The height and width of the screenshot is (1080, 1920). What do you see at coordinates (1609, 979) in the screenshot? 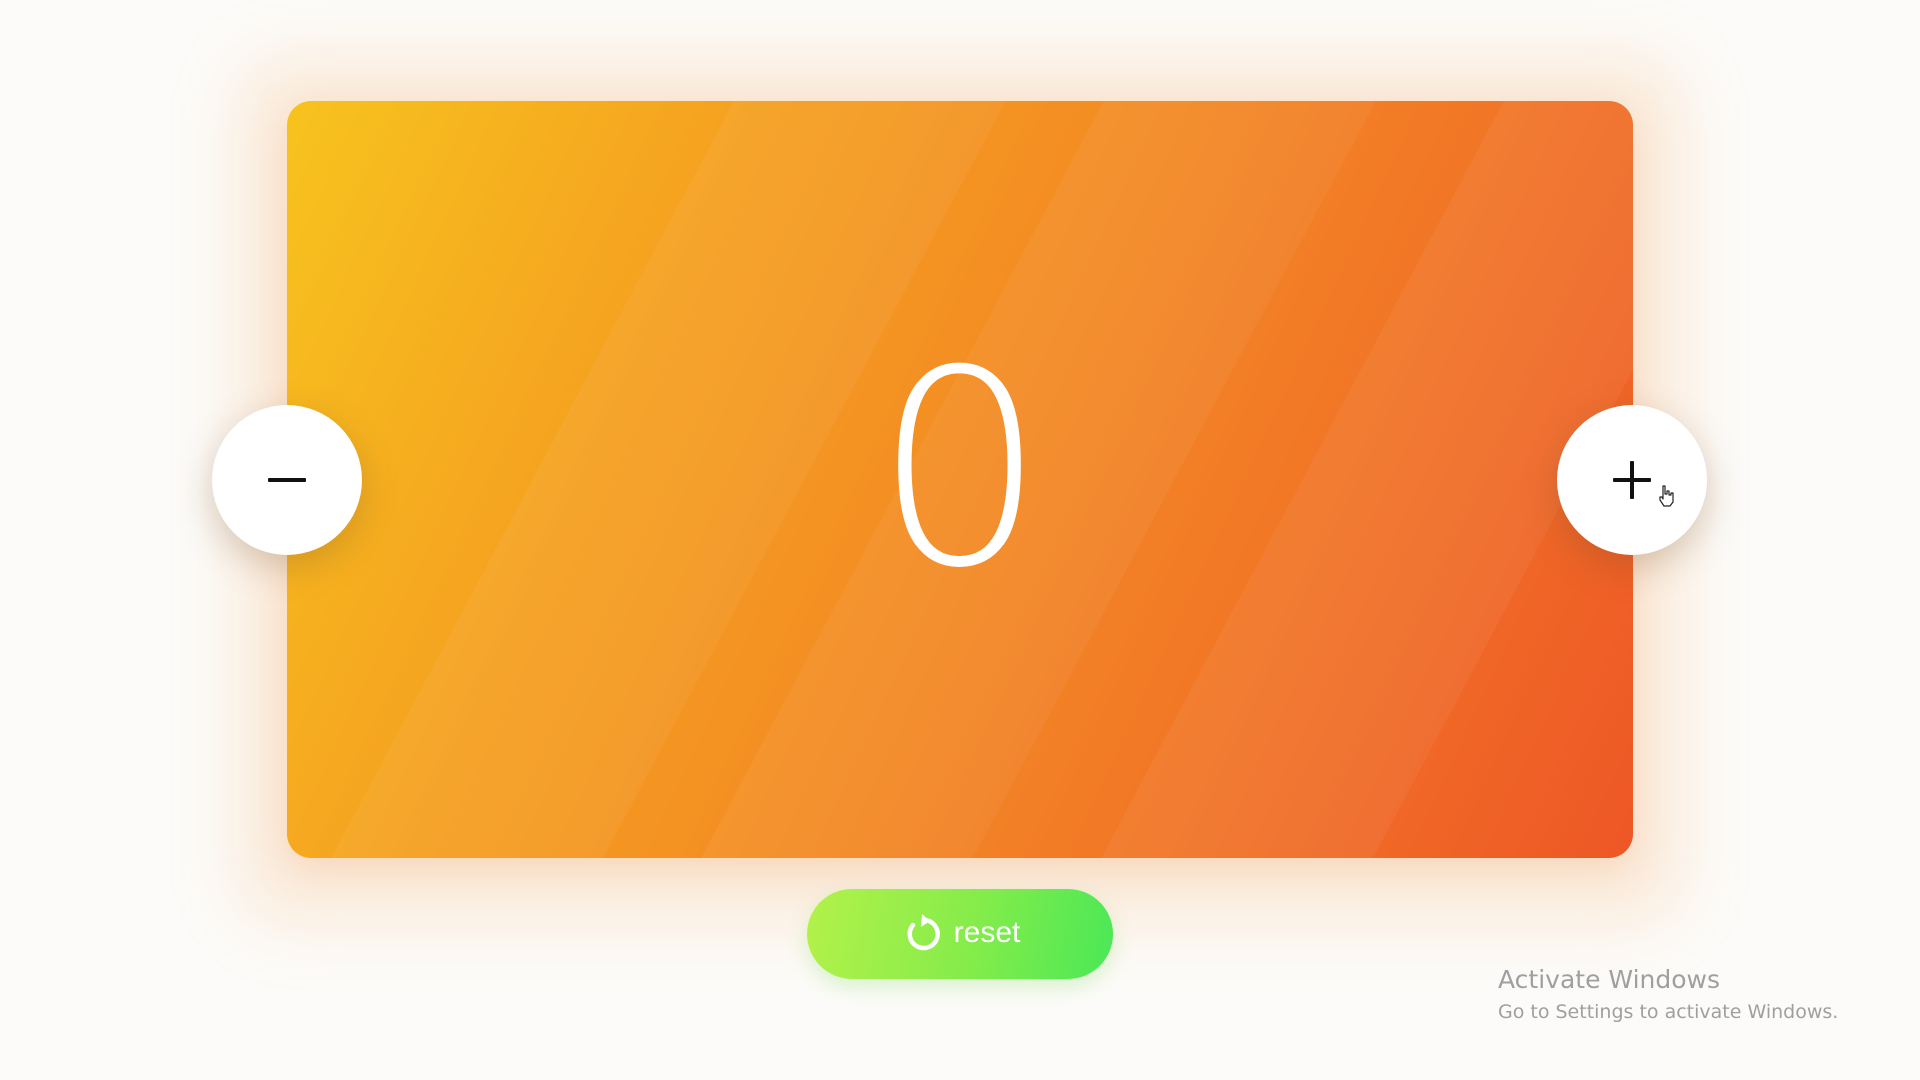
I see `watermark-title: Activate Windows` at bounding box center [1609, 979].